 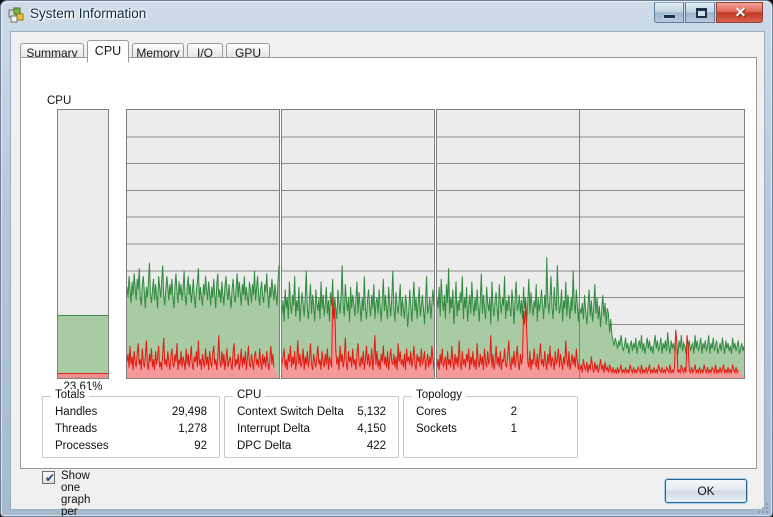 I want to click on checkbox-box: ✔, so click(x=49, y=478).